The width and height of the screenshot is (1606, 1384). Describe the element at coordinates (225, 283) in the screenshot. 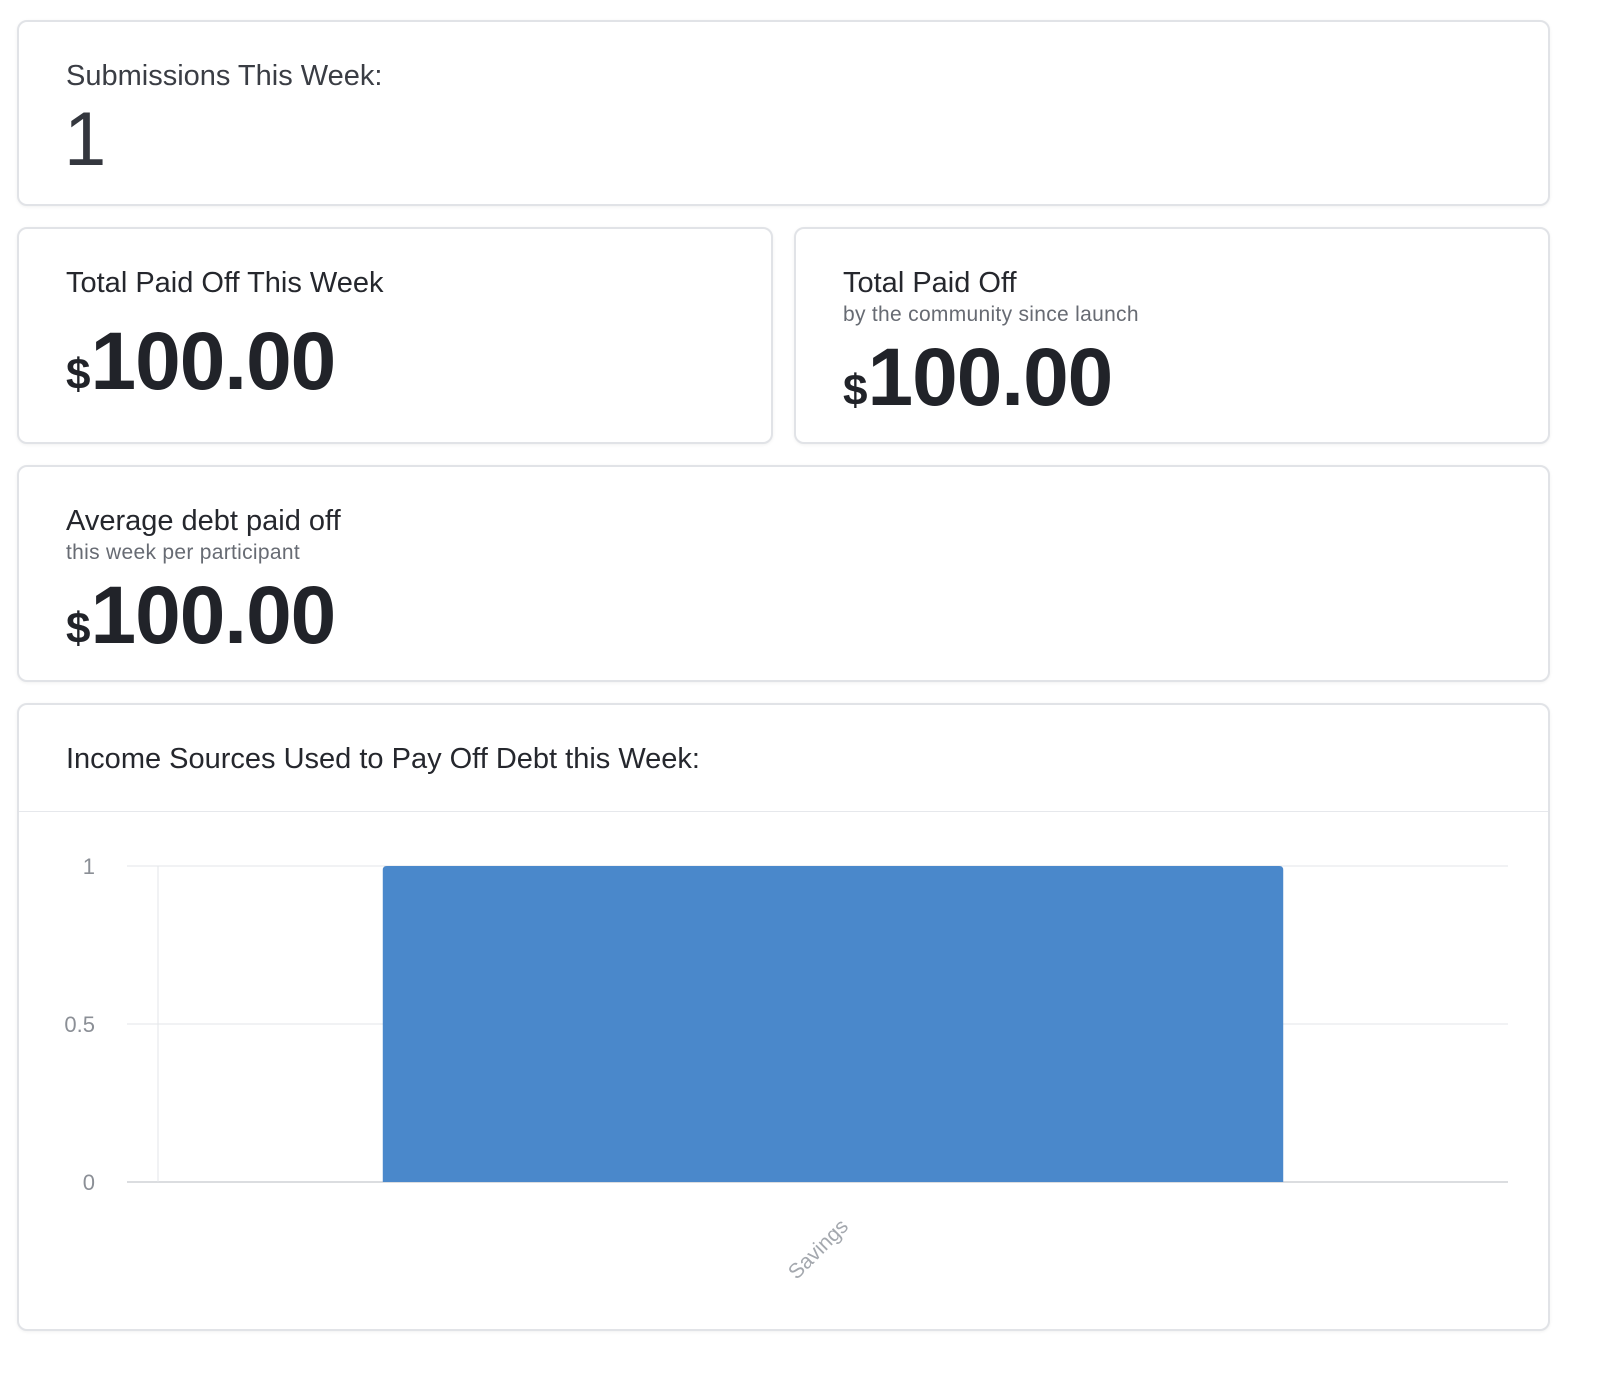

I see `week-total-label: Total Paid Off This Week` at that location.